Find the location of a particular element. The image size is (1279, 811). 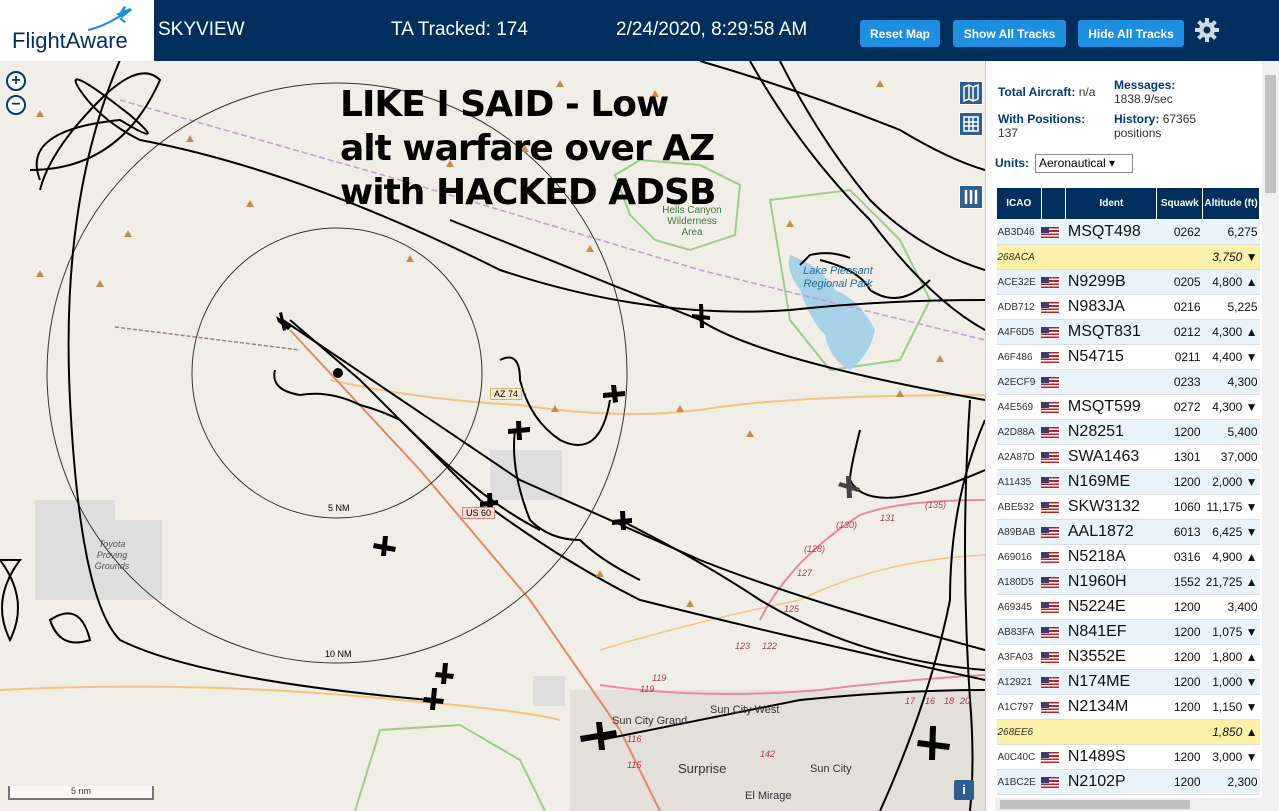

table-row: A69016 N5218A 0316 4,900 ▲ is located at coordinates (1128, 557).